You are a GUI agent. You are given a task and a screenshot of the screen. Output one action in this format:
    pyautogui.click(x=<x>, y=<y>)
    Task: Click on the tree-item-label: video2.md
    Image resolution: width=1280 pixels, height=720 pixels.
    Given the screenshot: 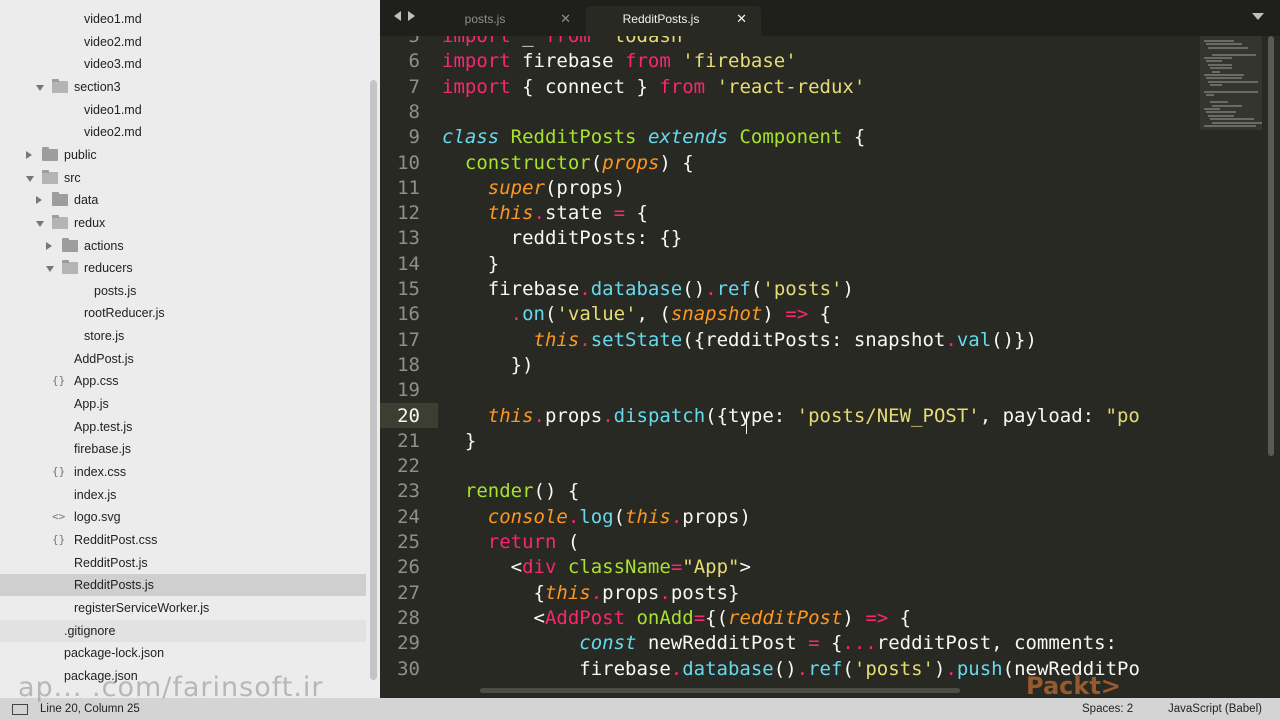 What is the action you would take?
    pyautogui.click(x=113, y=41)
    